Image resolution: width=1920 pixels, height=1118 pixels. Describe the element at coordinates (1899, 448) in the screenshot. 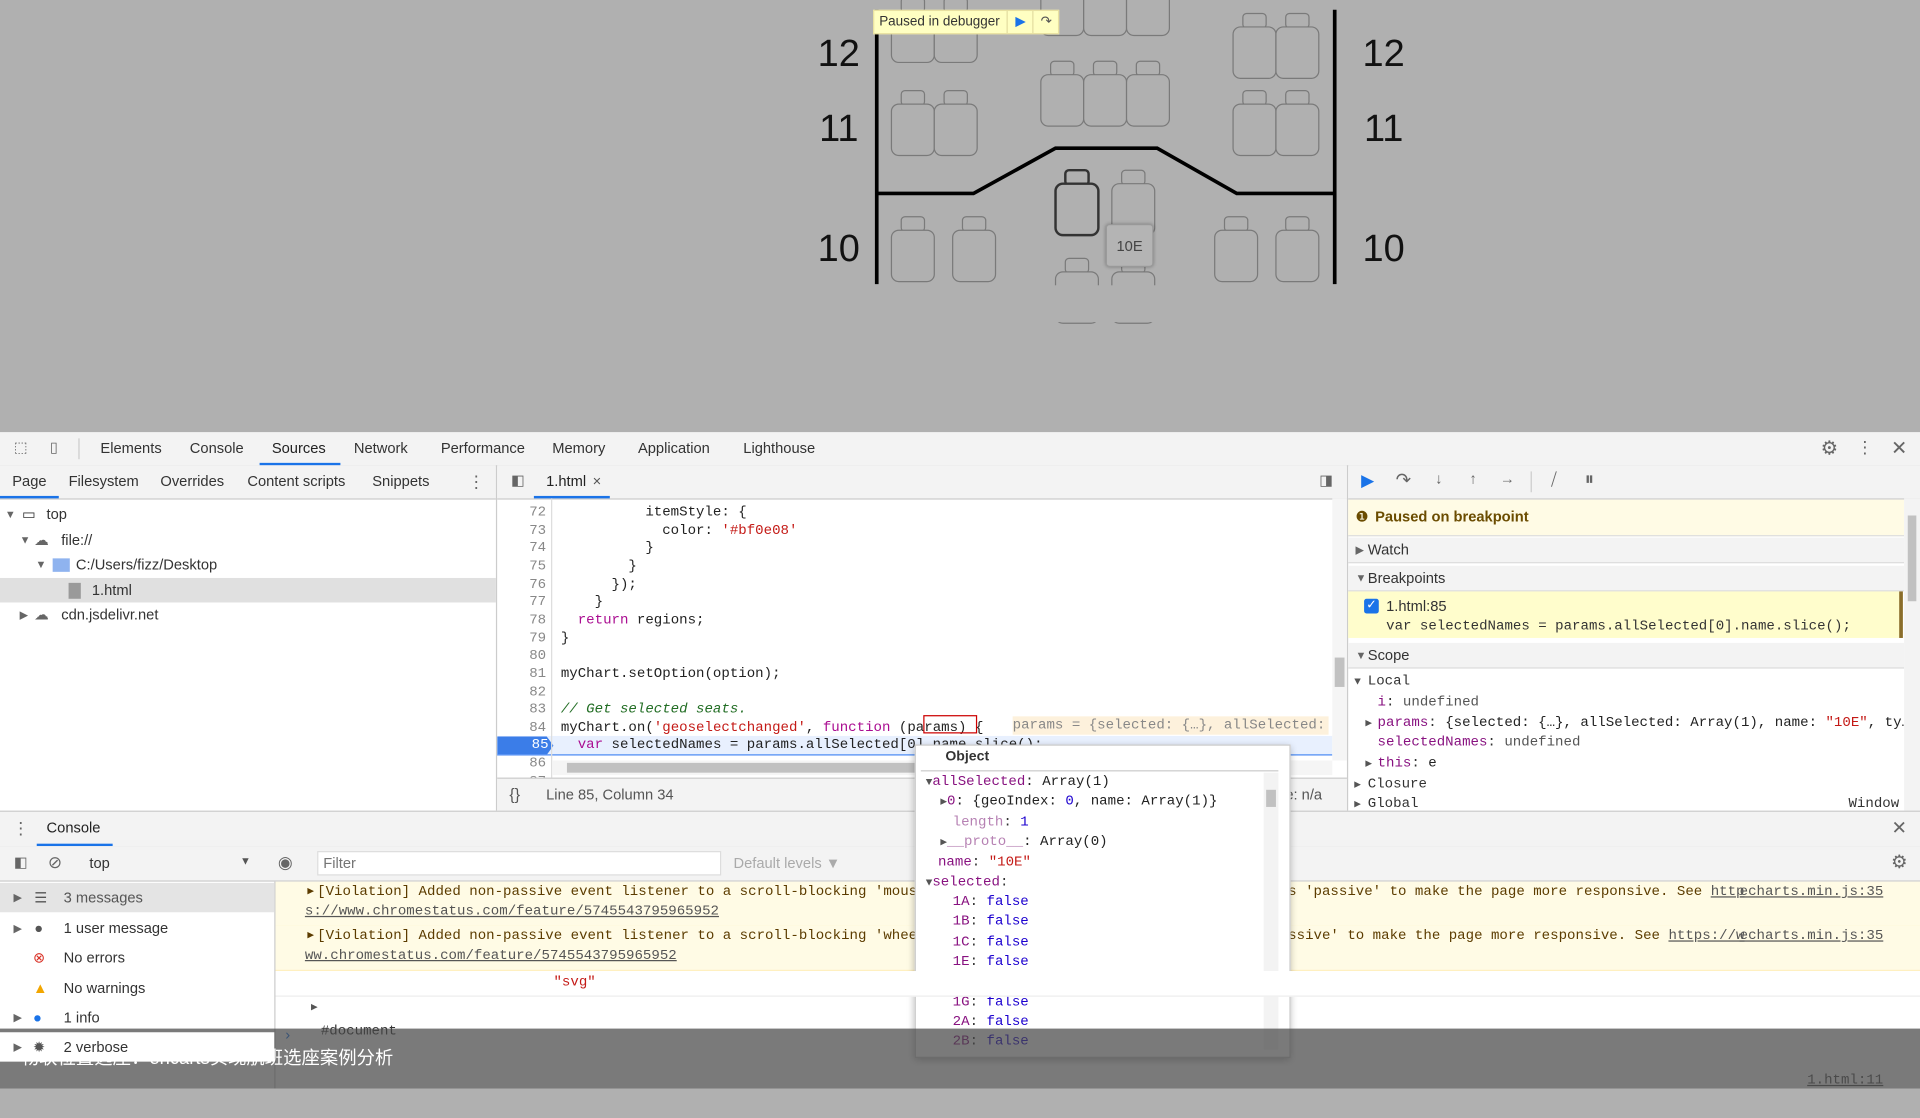

I see `close-devtools-icon: ✕` at that location.